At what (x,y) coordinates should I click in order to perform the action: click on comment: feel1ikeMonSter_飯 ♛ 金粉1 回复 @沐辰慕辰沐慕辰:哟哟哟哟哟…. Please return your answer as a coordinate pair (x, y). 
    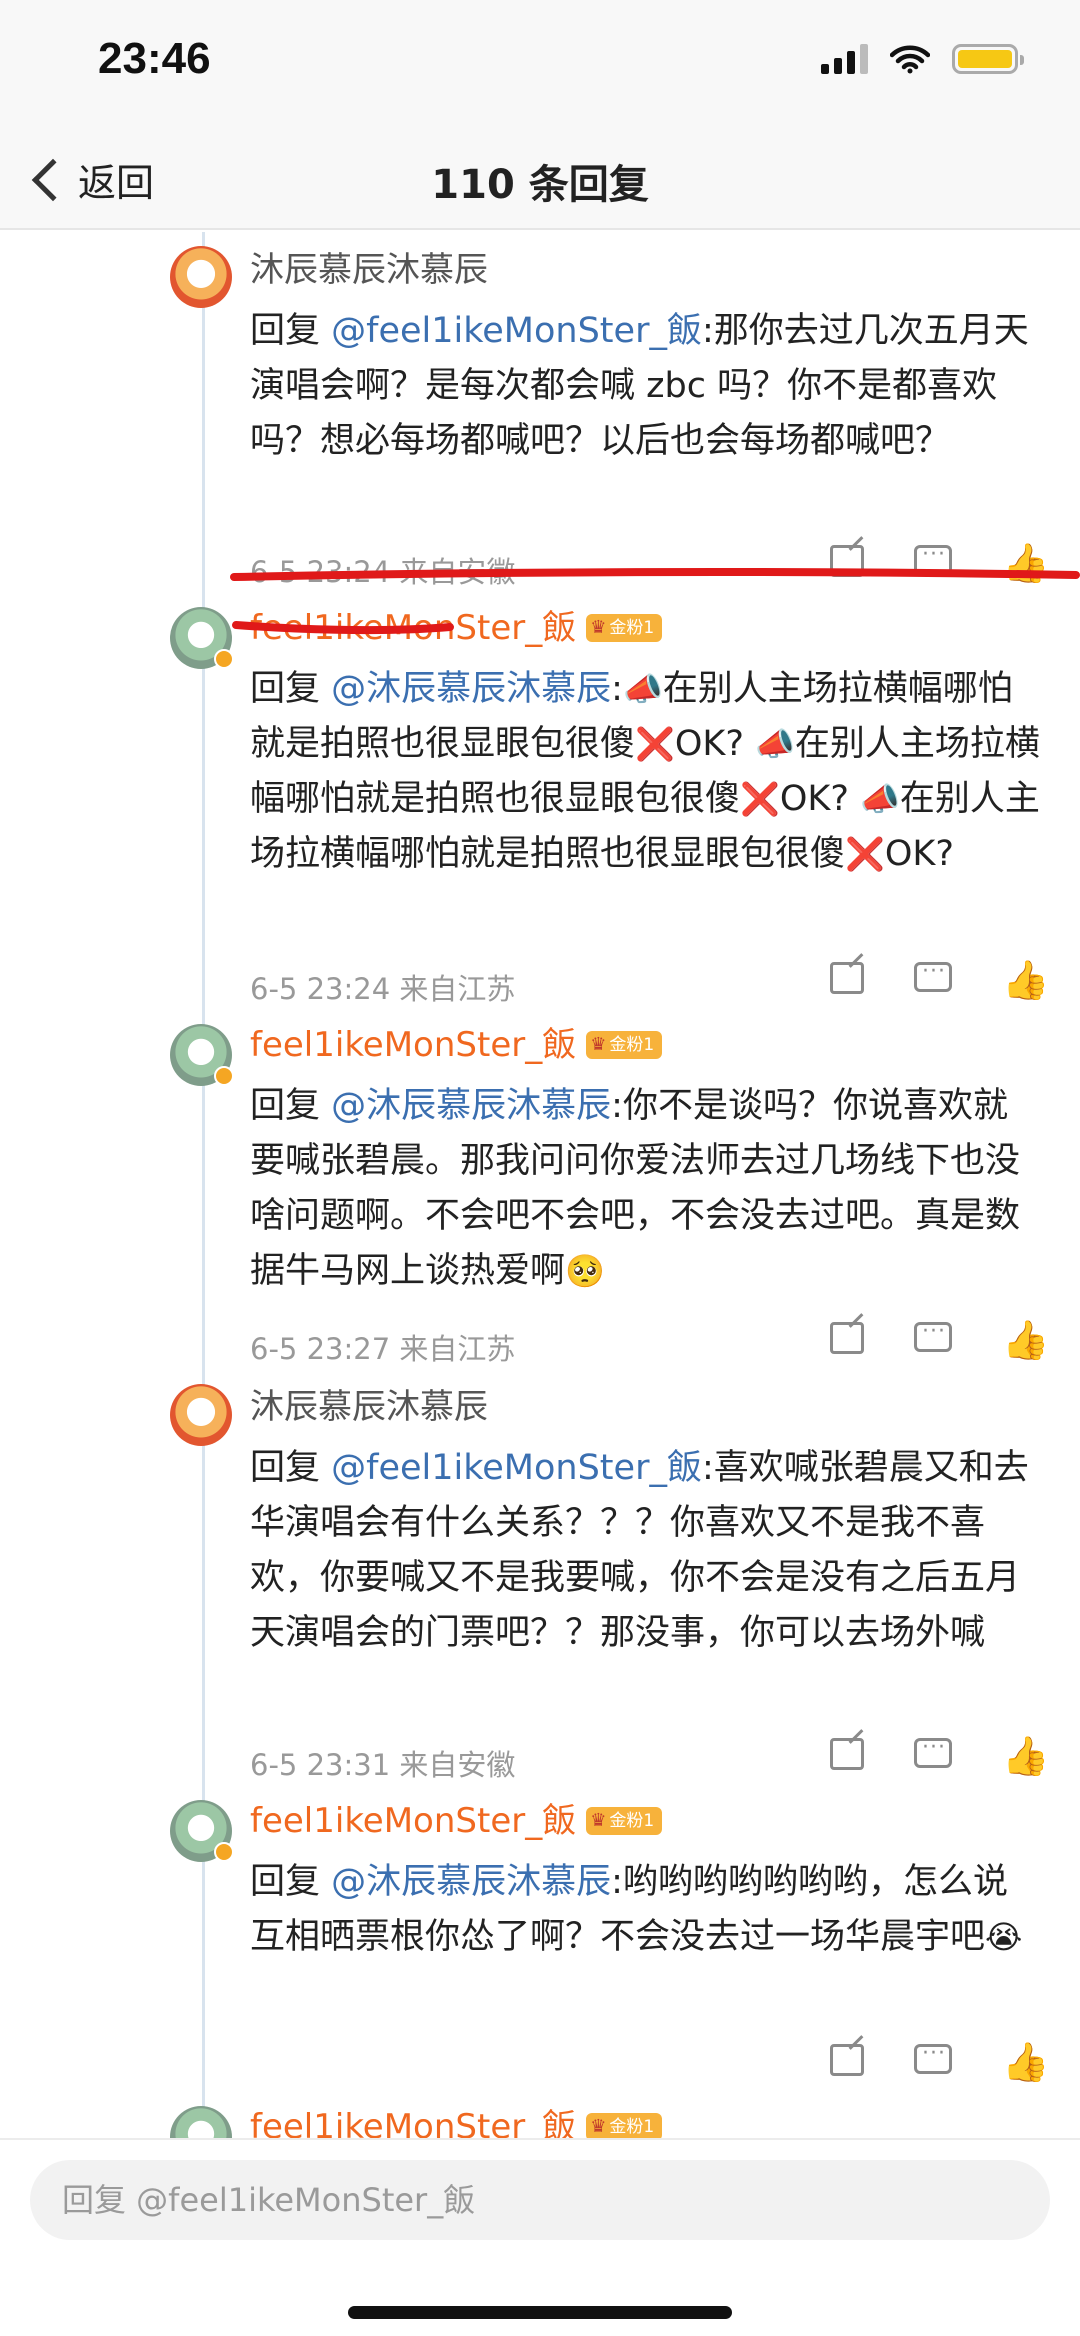
    Looking at the image, I should click on (645, 1883).